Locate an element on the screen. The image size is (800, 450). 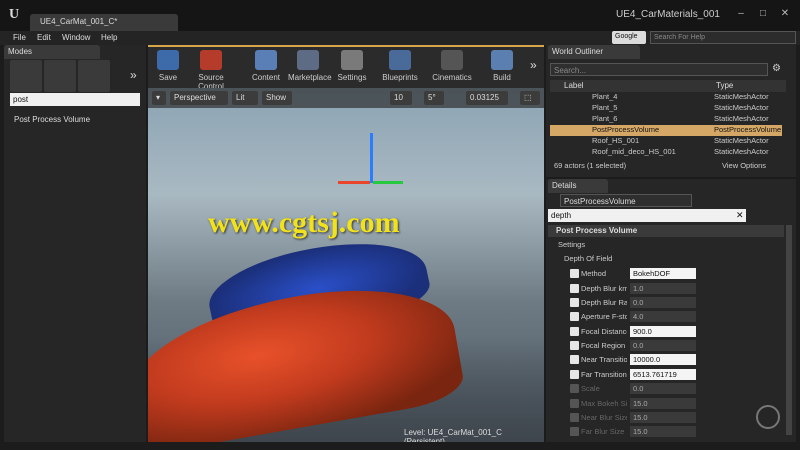
world-outliner-tab: World Outliner is located at coordinates (594, 52).